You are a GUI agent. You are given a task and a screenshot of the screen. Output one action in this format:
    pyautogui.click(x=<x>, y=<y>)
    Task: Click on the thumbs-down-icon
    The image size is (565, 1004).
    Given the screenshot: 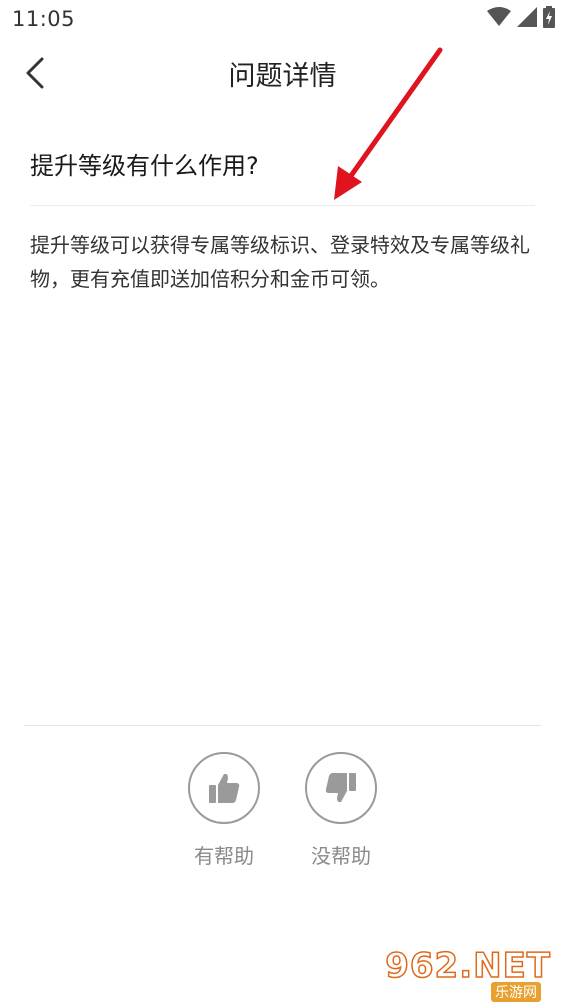 What is the action you would take?
    pyautogui.click(x=340, y=788)
    